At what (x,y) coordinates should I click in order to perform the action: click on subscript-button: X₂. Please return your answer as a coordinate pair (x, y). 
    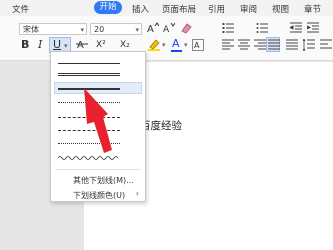
    Looking at the image, I should click on (125, 45).